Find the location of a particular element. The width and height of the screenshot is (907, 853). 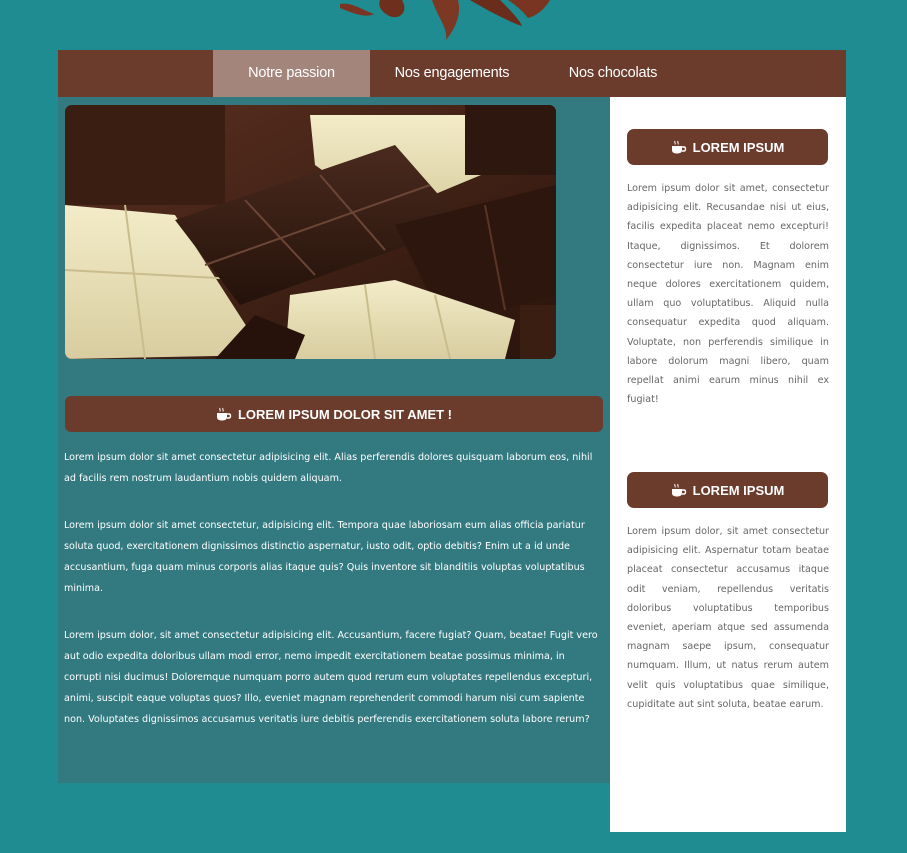

sidebar-heading-1-text: LOREM IPSUM is located at coordinates (738, 147).